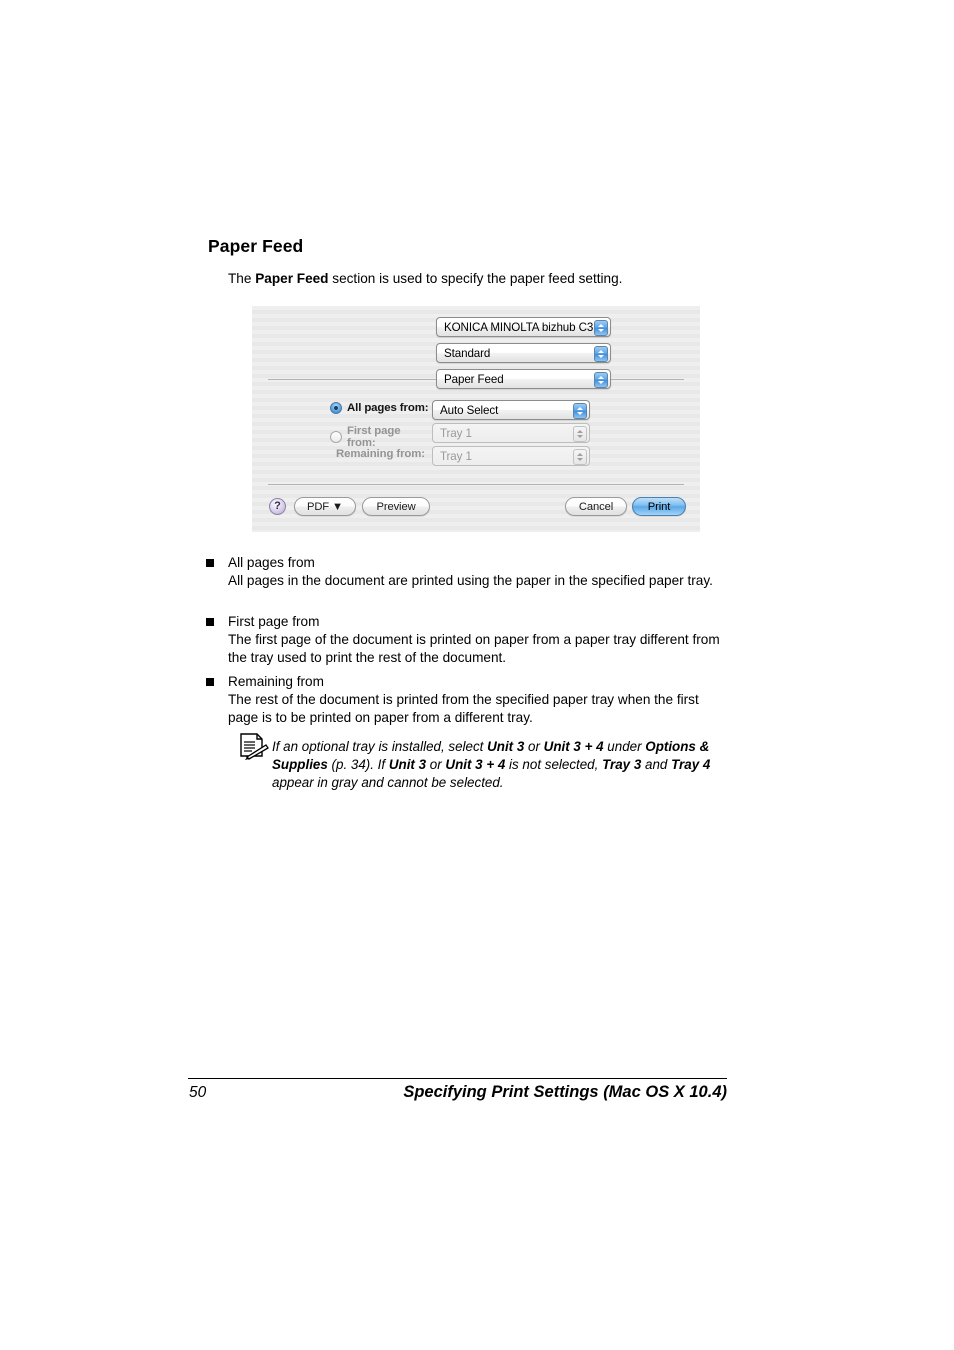 This screenshot has width=954, height=1350. I want to click on note-bold-unit34-a: Unit 3 + 4, so click(573, 746).